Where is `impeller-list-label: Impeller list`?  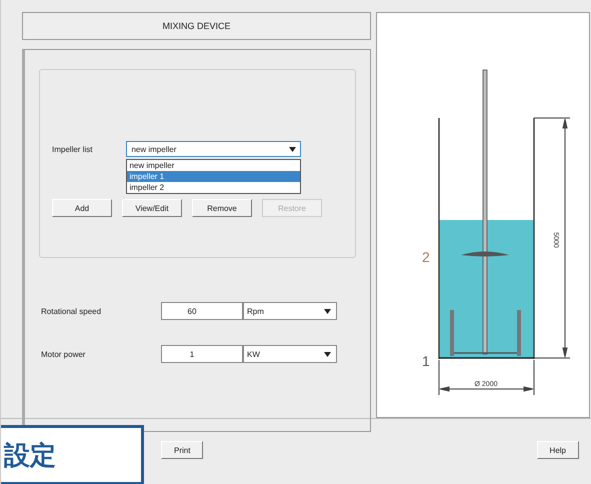
impeller-list-label: Impeller list is located at coordinates (72, 149).